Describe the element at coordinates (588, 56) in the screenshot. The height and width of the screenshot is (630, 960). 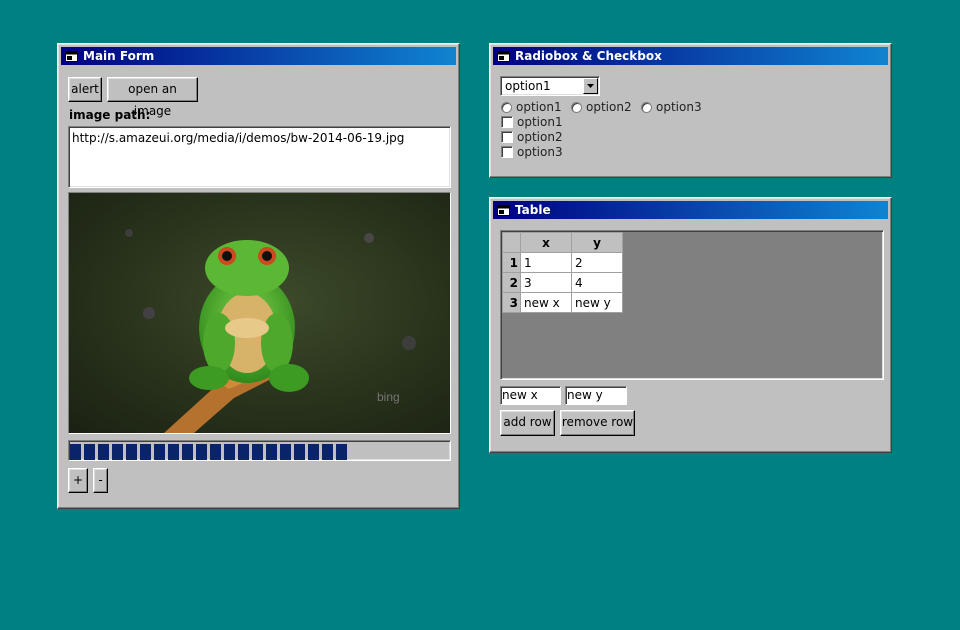
I see `window-title: Radiobox & Checkbox` at that location.